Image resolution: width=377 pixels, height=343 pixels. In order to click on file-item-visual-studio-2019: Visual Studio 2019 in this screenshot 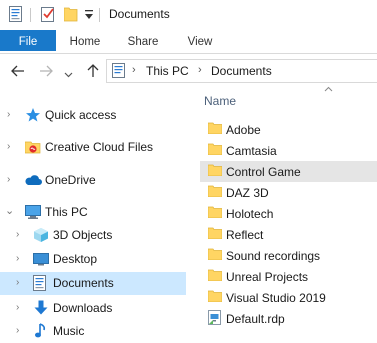, I will do `click(288, 297)`.